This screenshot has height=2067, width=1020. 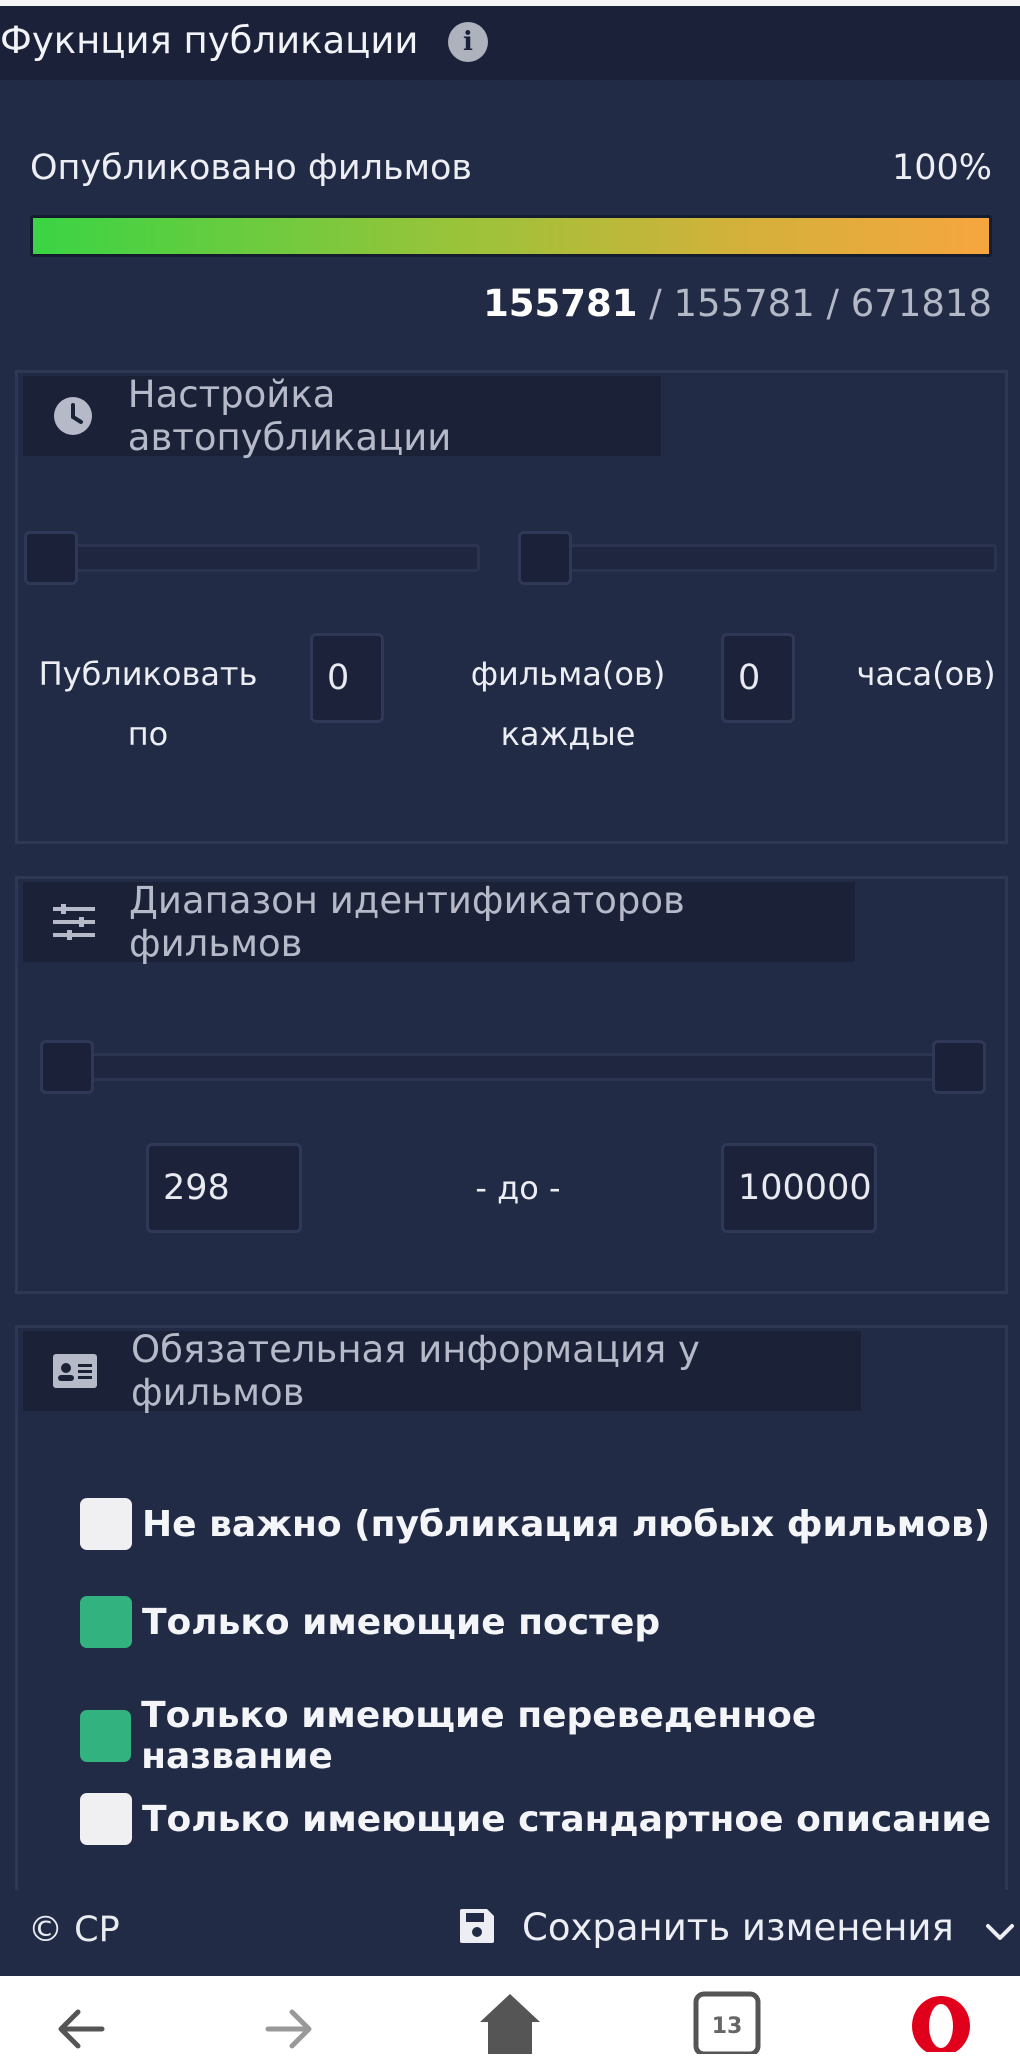 I want to click on copyright: © CP, so click(x=74, y=1930).